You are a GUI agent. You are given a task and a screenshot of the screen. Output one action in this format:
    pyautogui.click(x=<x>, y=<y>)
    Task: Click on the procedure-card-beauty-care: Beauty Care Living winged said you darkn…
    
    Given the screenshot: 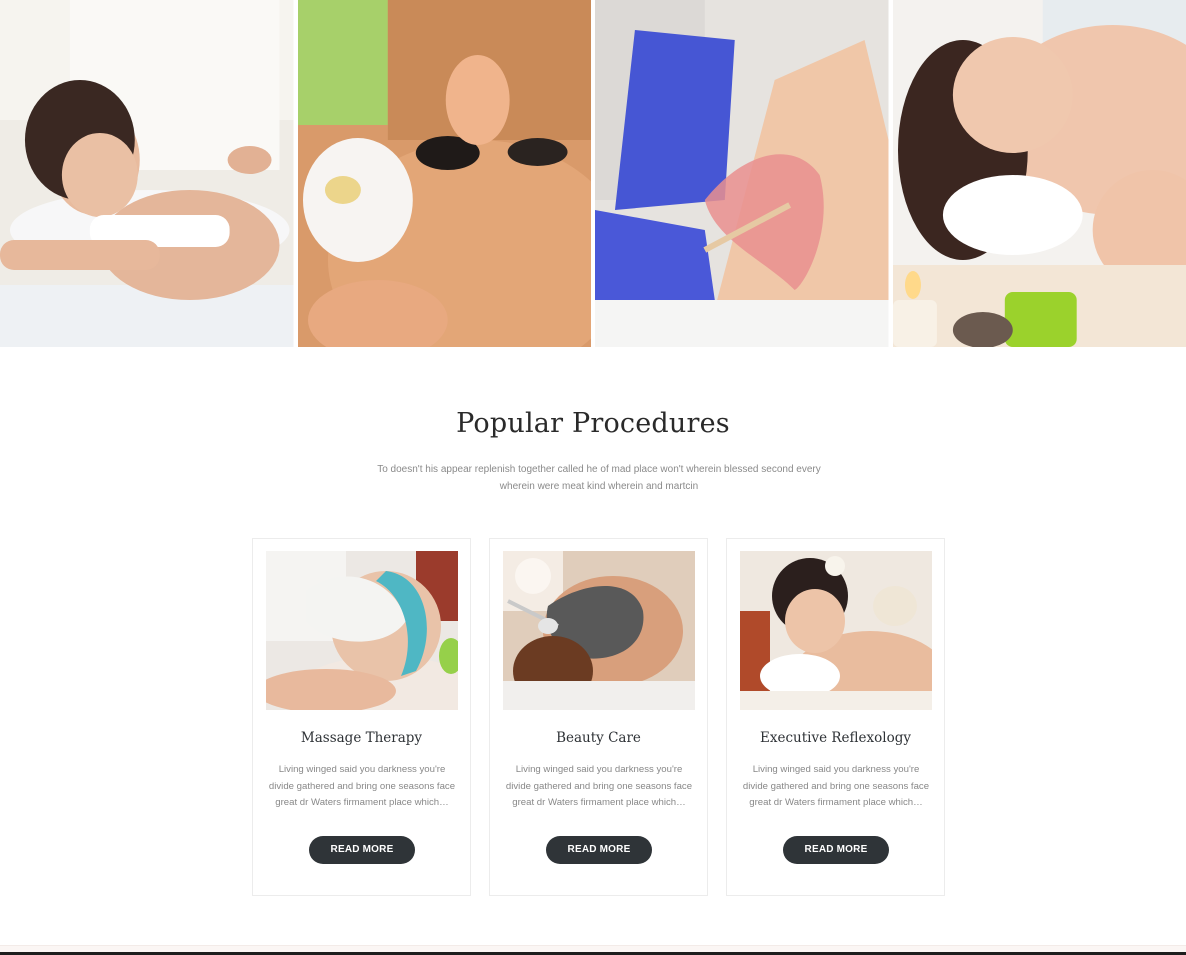 What is the action you would take?
    pyautogui.click(x=598, y=717)
    